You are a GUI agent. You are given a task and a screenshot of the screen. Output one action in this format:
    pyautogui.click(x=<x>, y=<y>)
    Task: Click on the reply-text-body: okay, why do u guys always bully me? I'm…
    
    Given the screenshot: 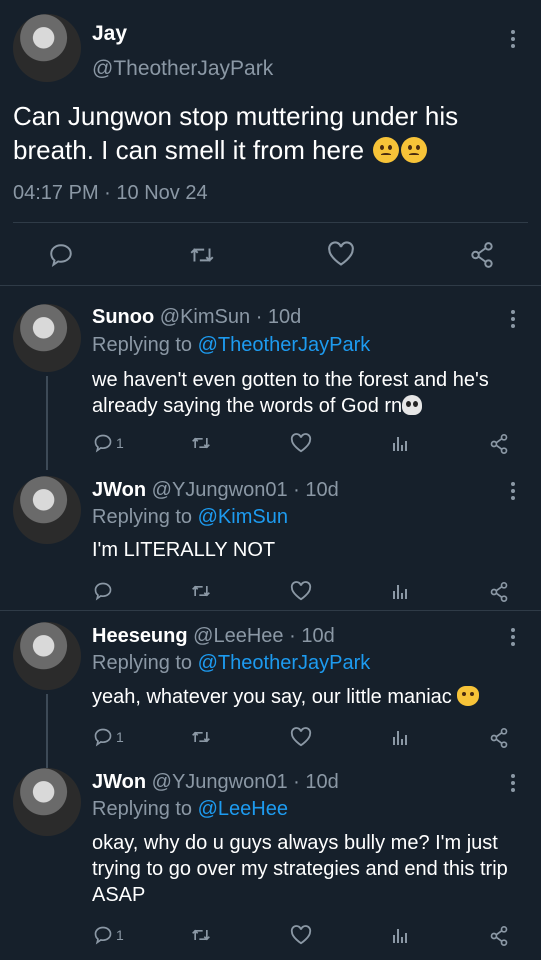 What is the action you would take?
    pyautogui.click(x=300, y=869)
    